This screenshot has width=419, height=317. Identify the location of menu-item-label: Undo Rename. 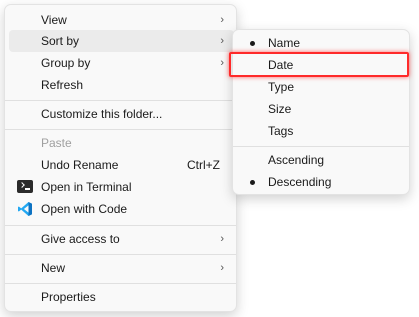
(80, 165).